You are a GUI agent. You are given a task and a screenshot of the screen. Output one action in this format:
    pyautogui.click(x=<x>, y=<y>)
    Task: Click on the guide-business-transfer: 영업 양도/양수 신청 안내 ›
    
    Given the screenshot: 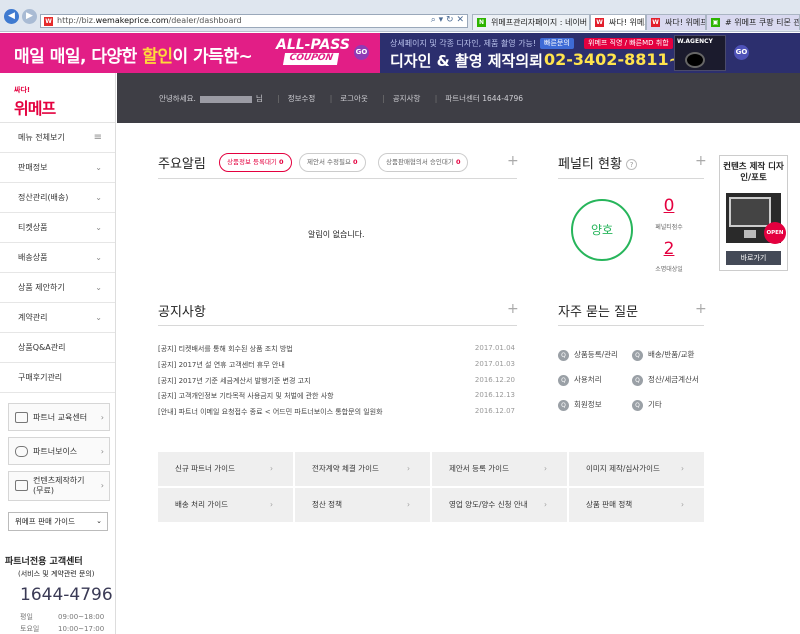 What is the action you would take?
    pyautogui.click(x=499, y=505)
    